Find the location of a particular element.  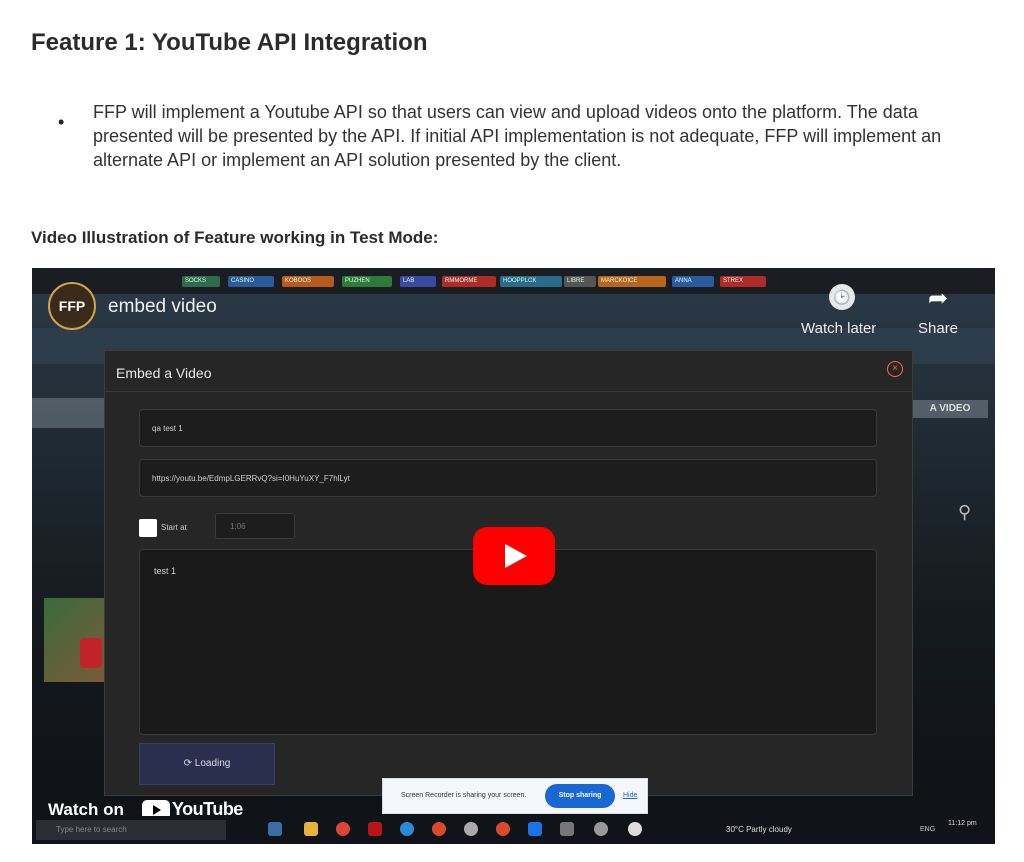

spinner-icon: ⟳ is located at coordinates (189, 763).